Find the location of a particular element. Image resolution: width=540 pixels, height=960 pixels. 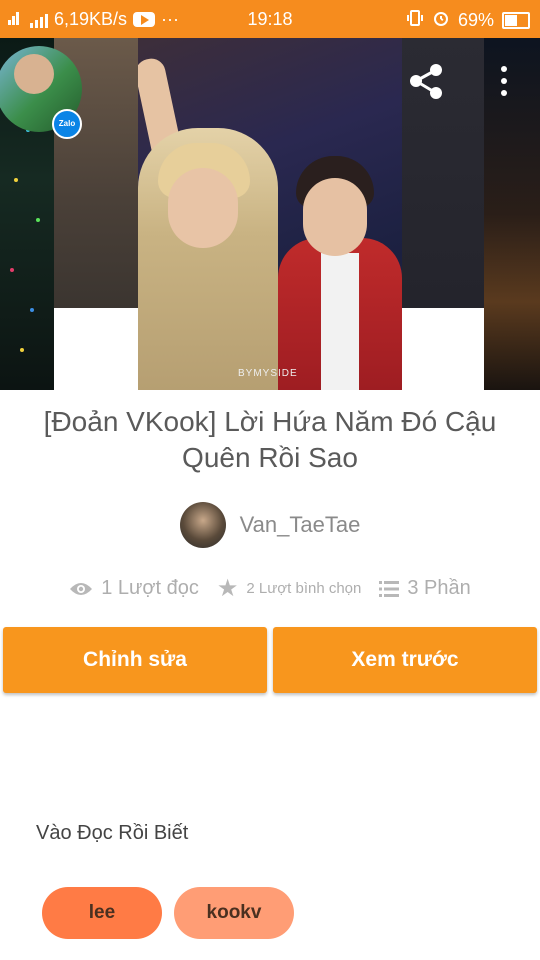

author-name: Van_TaeTae is located at coordinates (300, 525).